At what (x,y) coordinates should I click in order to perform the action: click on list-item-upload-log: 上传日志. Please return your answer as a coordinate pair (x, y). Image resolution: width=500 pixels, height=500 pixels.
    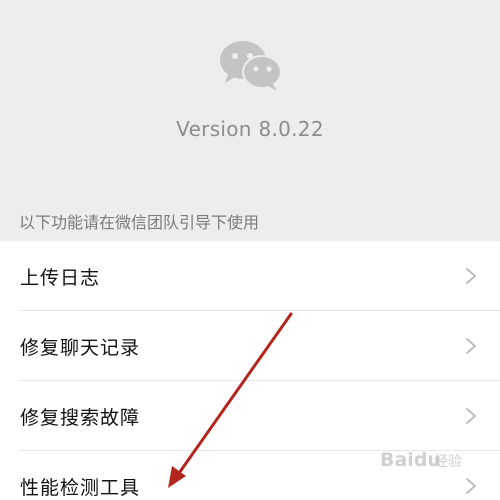
    Looking at the image, I should click on (250, 275).